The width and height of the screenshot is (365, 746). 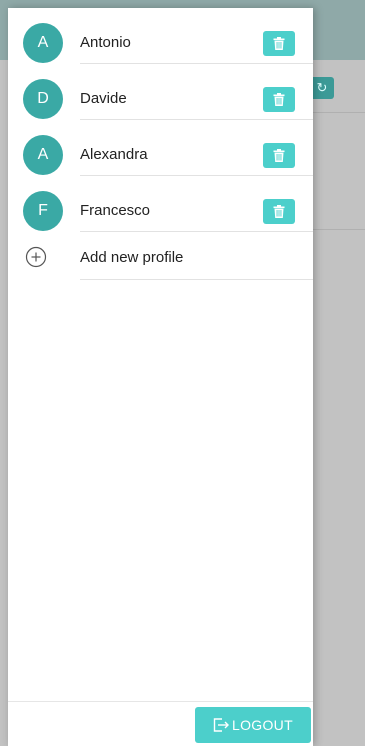 What do you see at coordinates (103, 98) in the screenshot?
I see `profile-name: Davide` at bounding box center [103, 98].